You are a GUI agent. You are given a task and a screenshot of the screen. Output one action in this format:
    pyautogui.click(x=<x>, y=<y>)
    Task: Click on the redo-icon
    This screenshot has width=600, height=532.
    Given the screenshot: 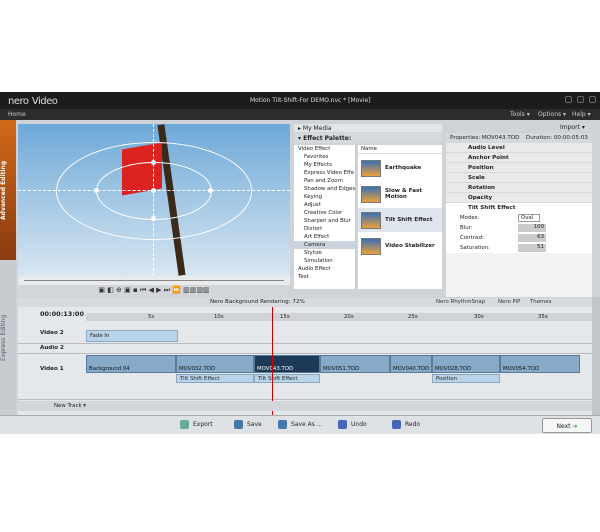 What is the action you would take?
    pyautogui.click(x=396, y=424)
    